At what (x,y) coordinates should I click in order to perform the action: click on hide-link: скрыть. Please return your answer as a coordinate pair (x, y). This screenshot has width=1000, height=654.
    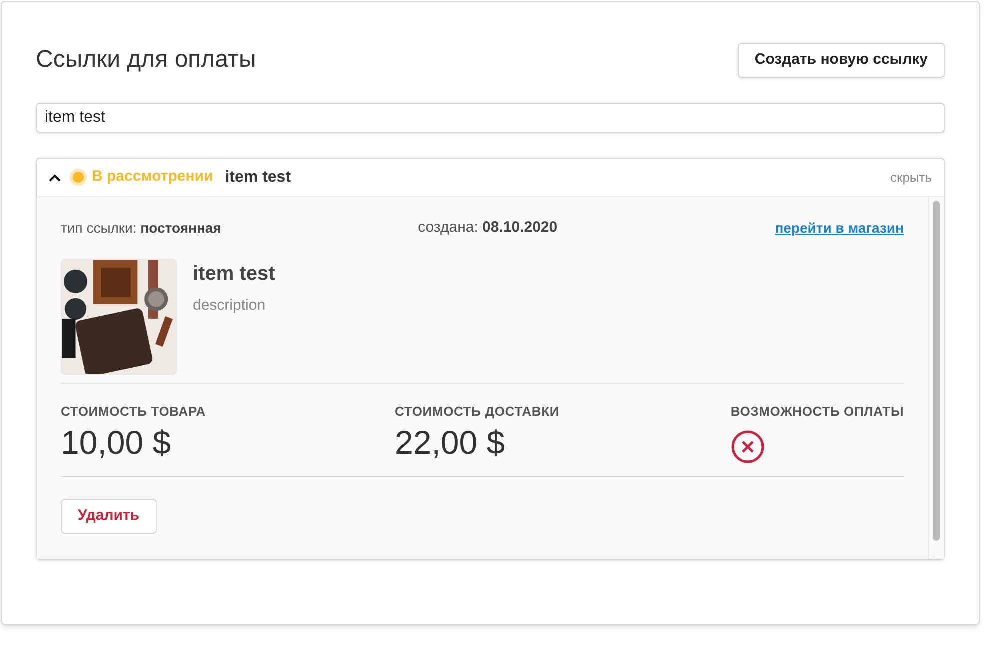
    Looking at the image, I should click on (911, 178).